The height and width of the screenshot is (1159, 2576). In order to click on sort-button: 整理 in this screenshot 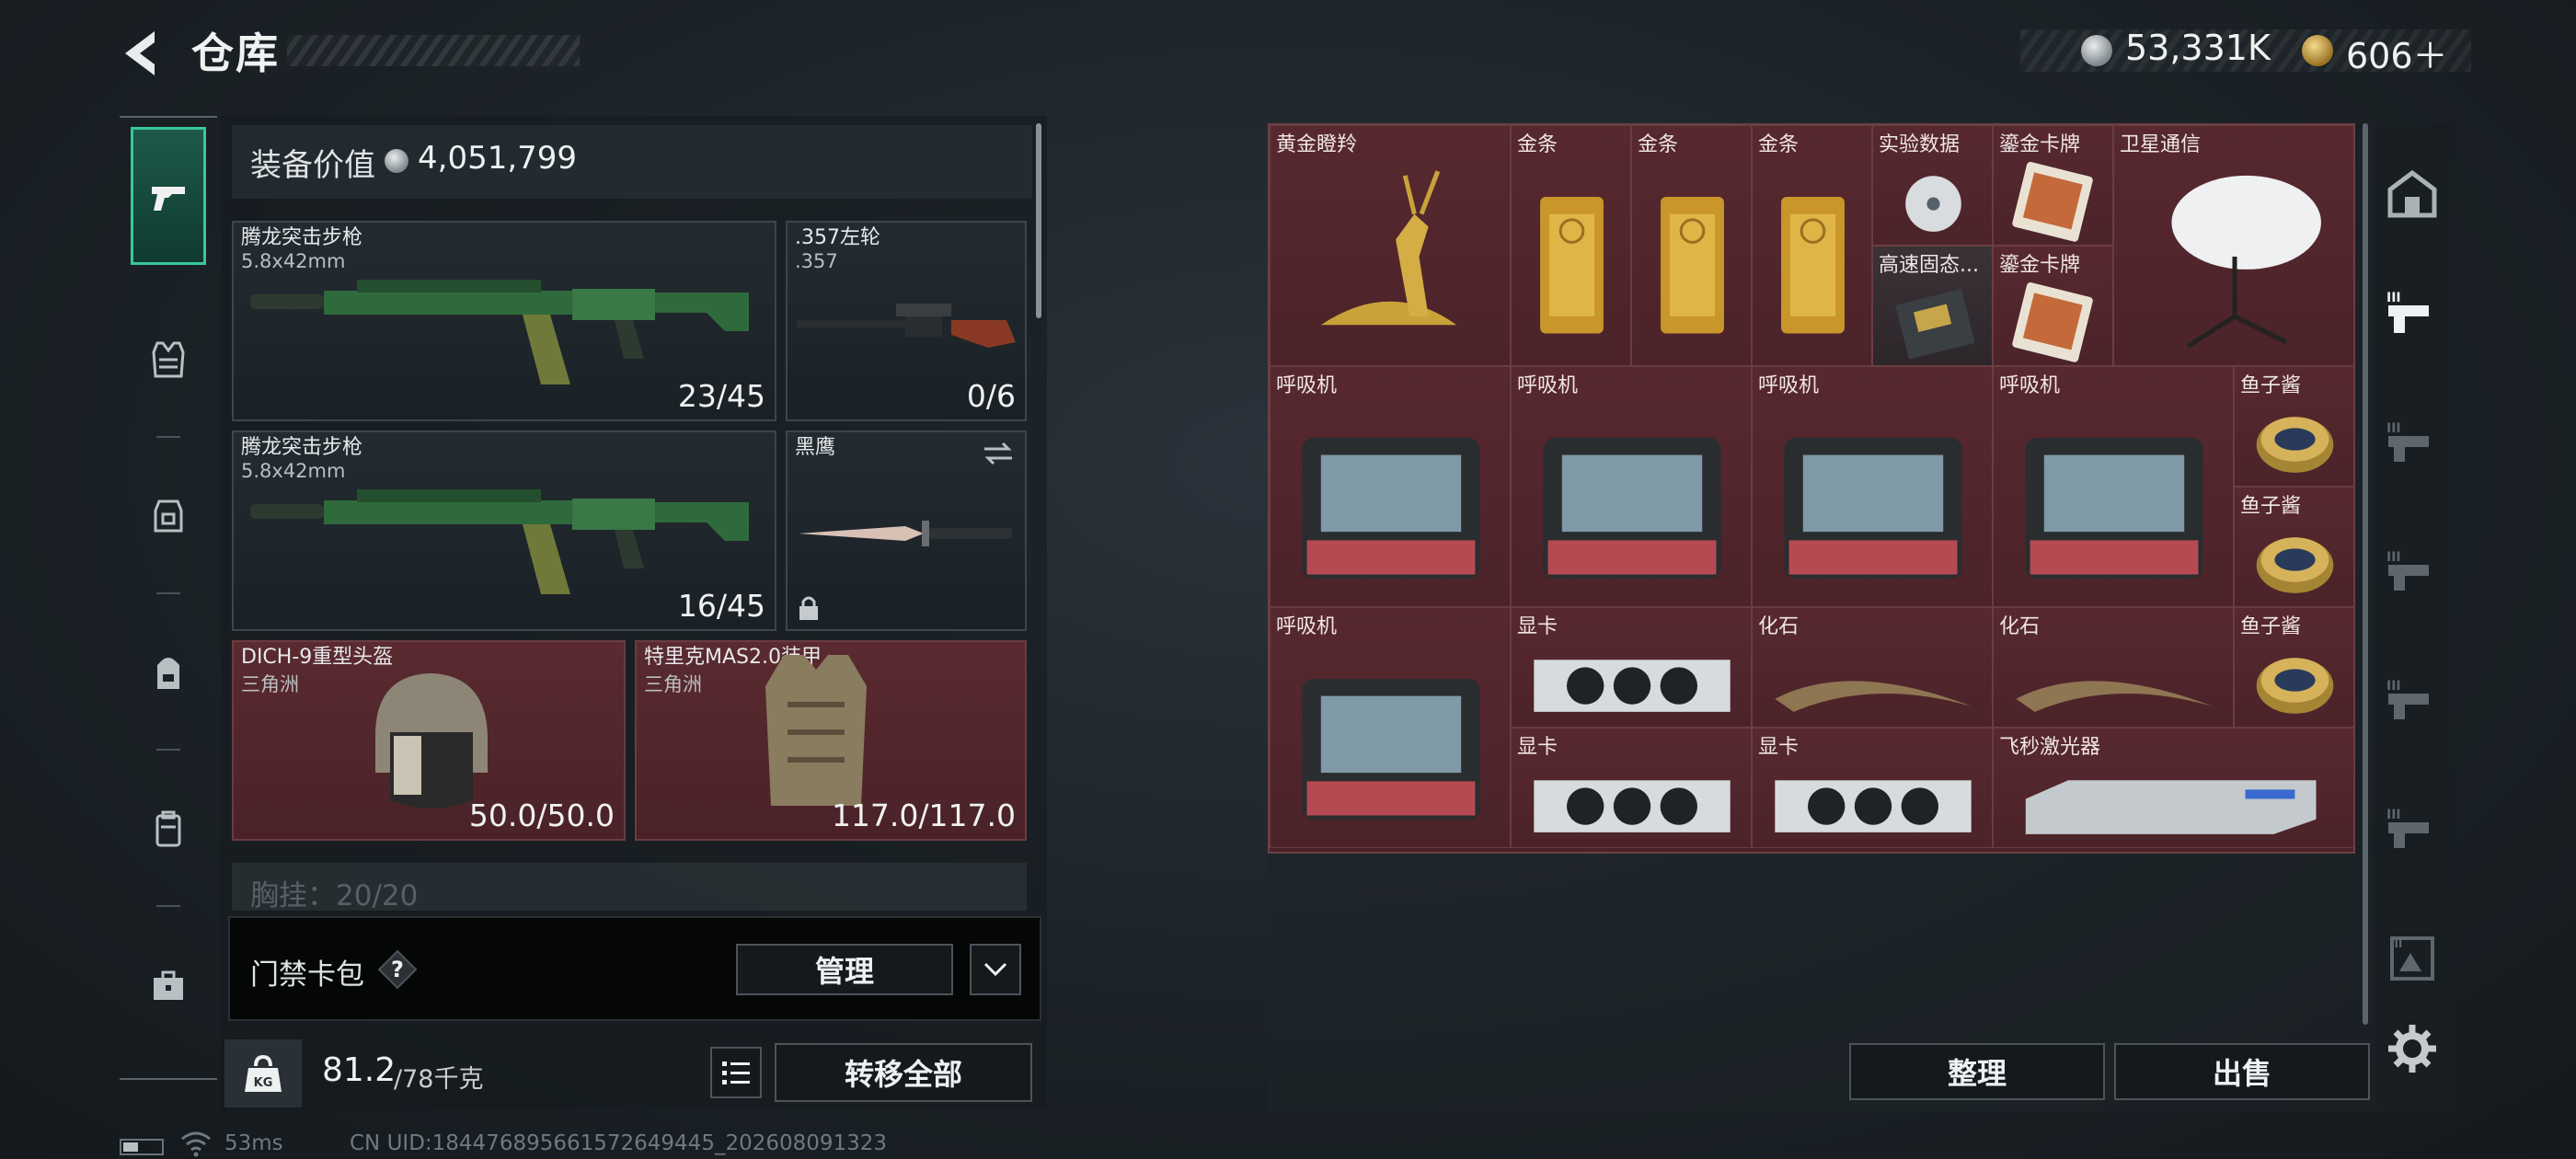, I will do `click(1977, 1071)`.